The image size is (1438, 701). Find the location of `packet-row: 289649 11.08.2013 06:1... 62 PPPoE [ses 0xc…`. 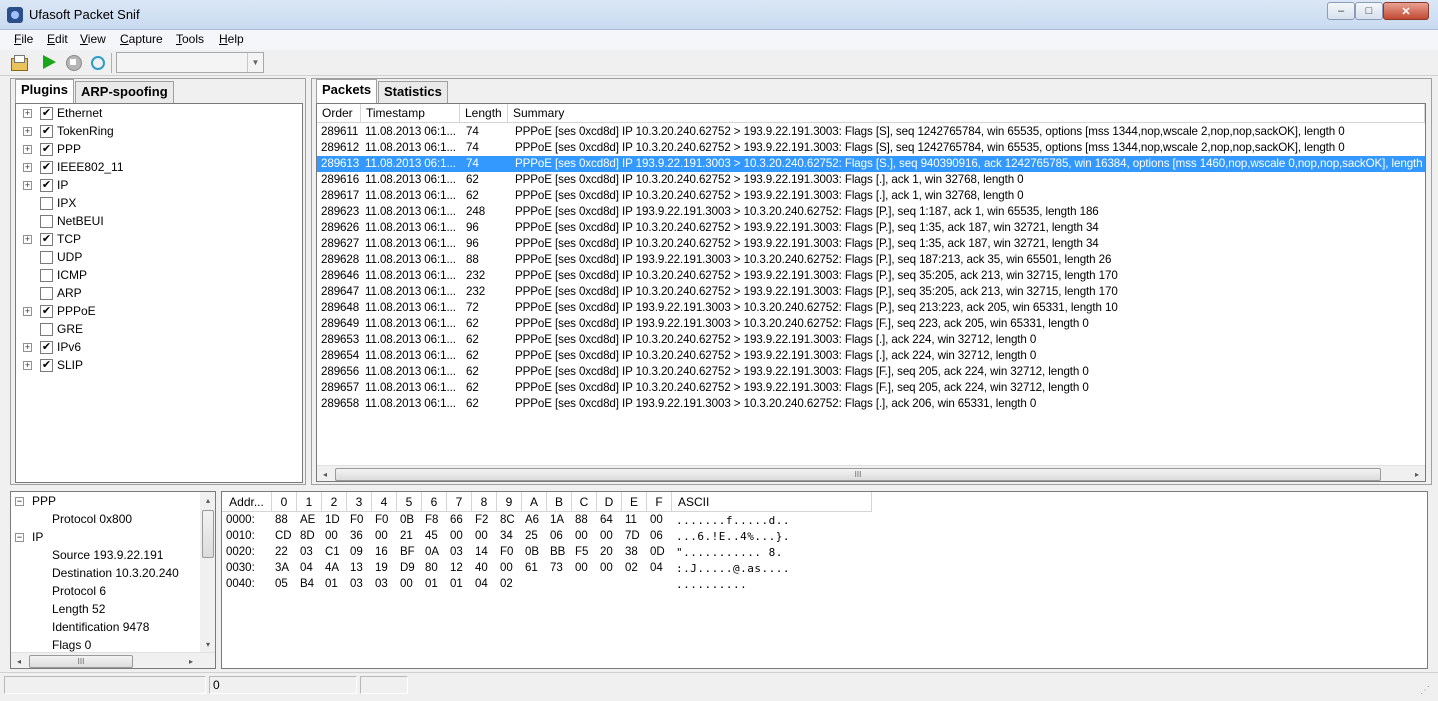

packet-row: 289649 11.08.2013 06:1... 62 PPPoE [ses 0xc… is located at coordinates (871, 324).